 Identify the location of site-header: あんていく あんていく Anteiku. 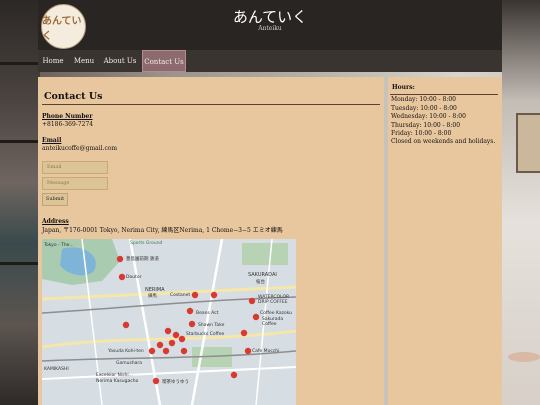
(270, 25).